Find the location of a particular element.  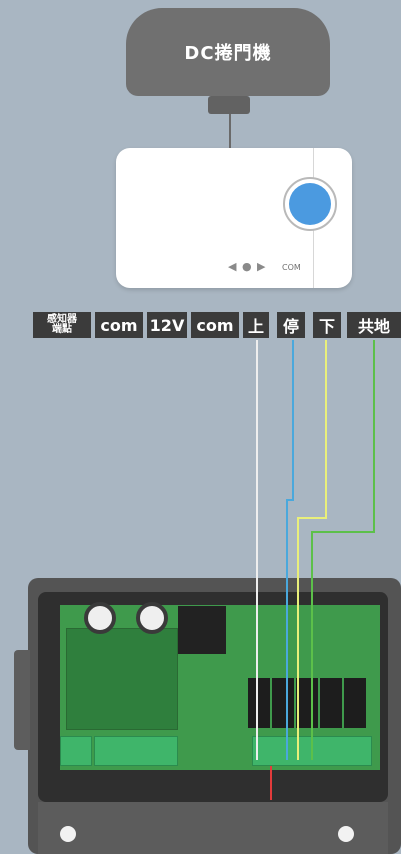

terminal-down: 下 is located at coordinates (327, 325).